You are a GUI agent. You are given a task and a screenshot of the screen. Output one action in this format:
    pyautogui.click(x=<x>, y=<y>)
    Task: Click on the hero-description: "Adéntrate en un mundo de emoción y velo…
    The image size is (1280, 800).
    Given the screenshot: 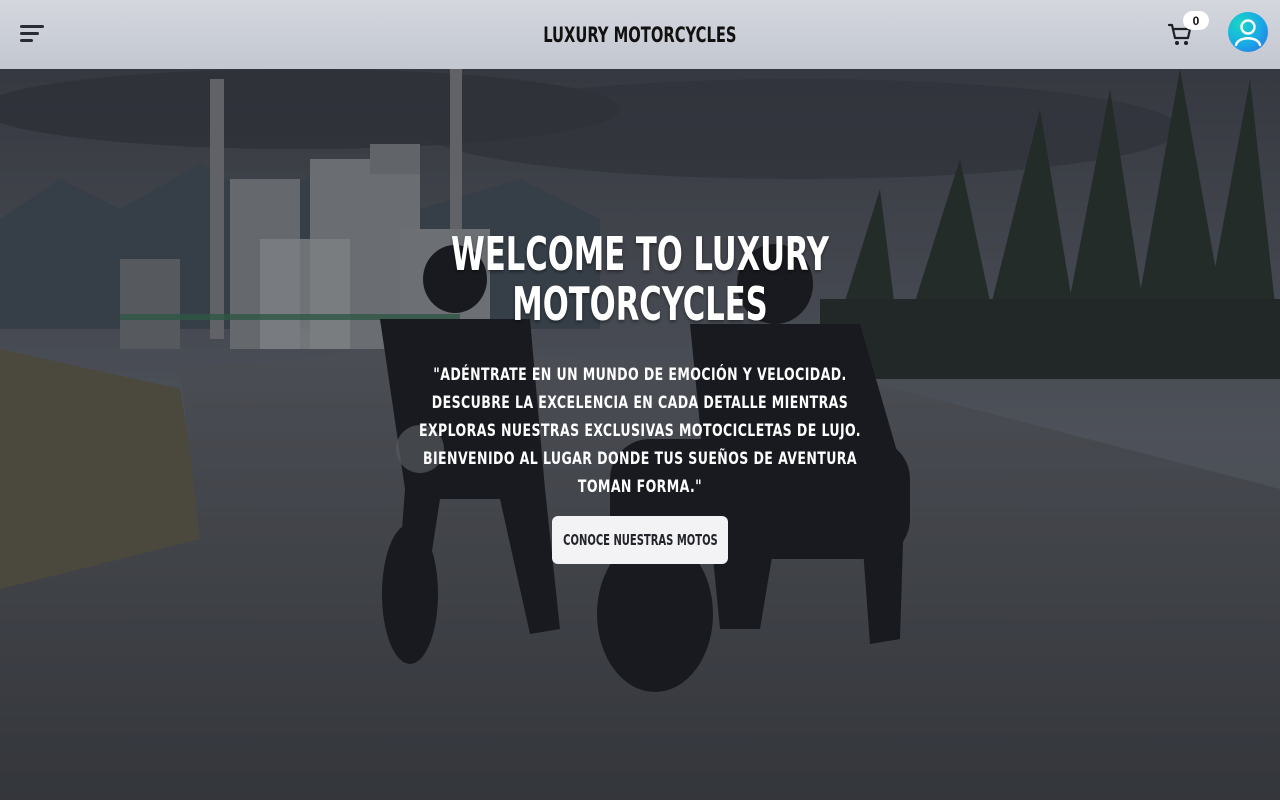 What is the action you would take?
    pyautogui.click(x=639, y=431)
    